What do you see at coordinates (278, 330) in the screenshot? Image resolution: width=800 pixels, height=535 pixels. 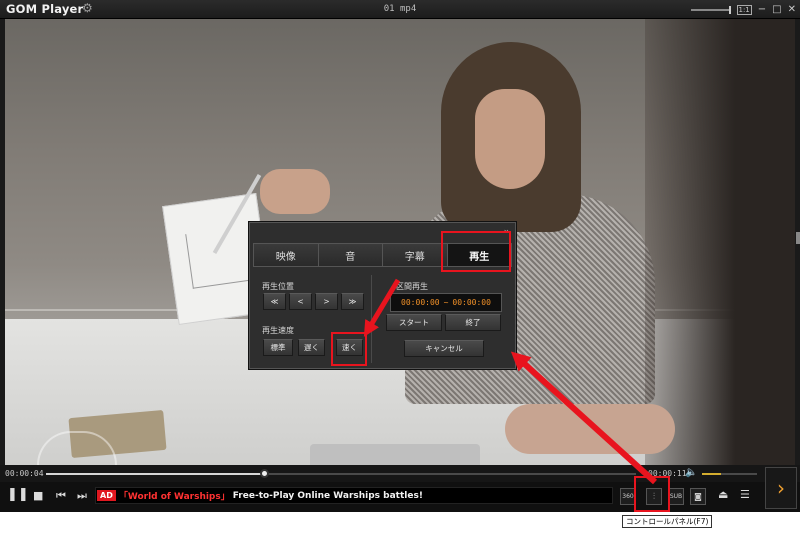 I see `speed-label: 再生速度` at bounding box center [278, 330].